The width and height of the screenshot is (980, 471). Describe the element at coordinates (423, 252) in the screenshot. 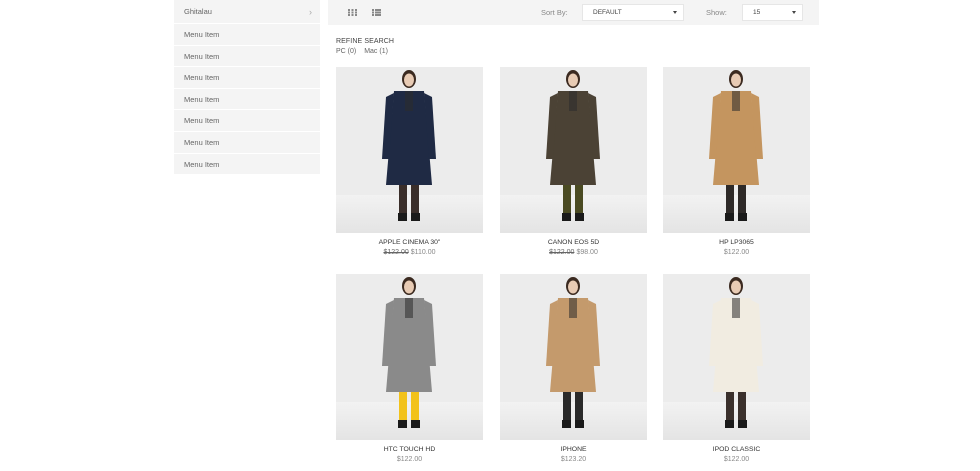

I see `product-current-price: $110.00` at that location.